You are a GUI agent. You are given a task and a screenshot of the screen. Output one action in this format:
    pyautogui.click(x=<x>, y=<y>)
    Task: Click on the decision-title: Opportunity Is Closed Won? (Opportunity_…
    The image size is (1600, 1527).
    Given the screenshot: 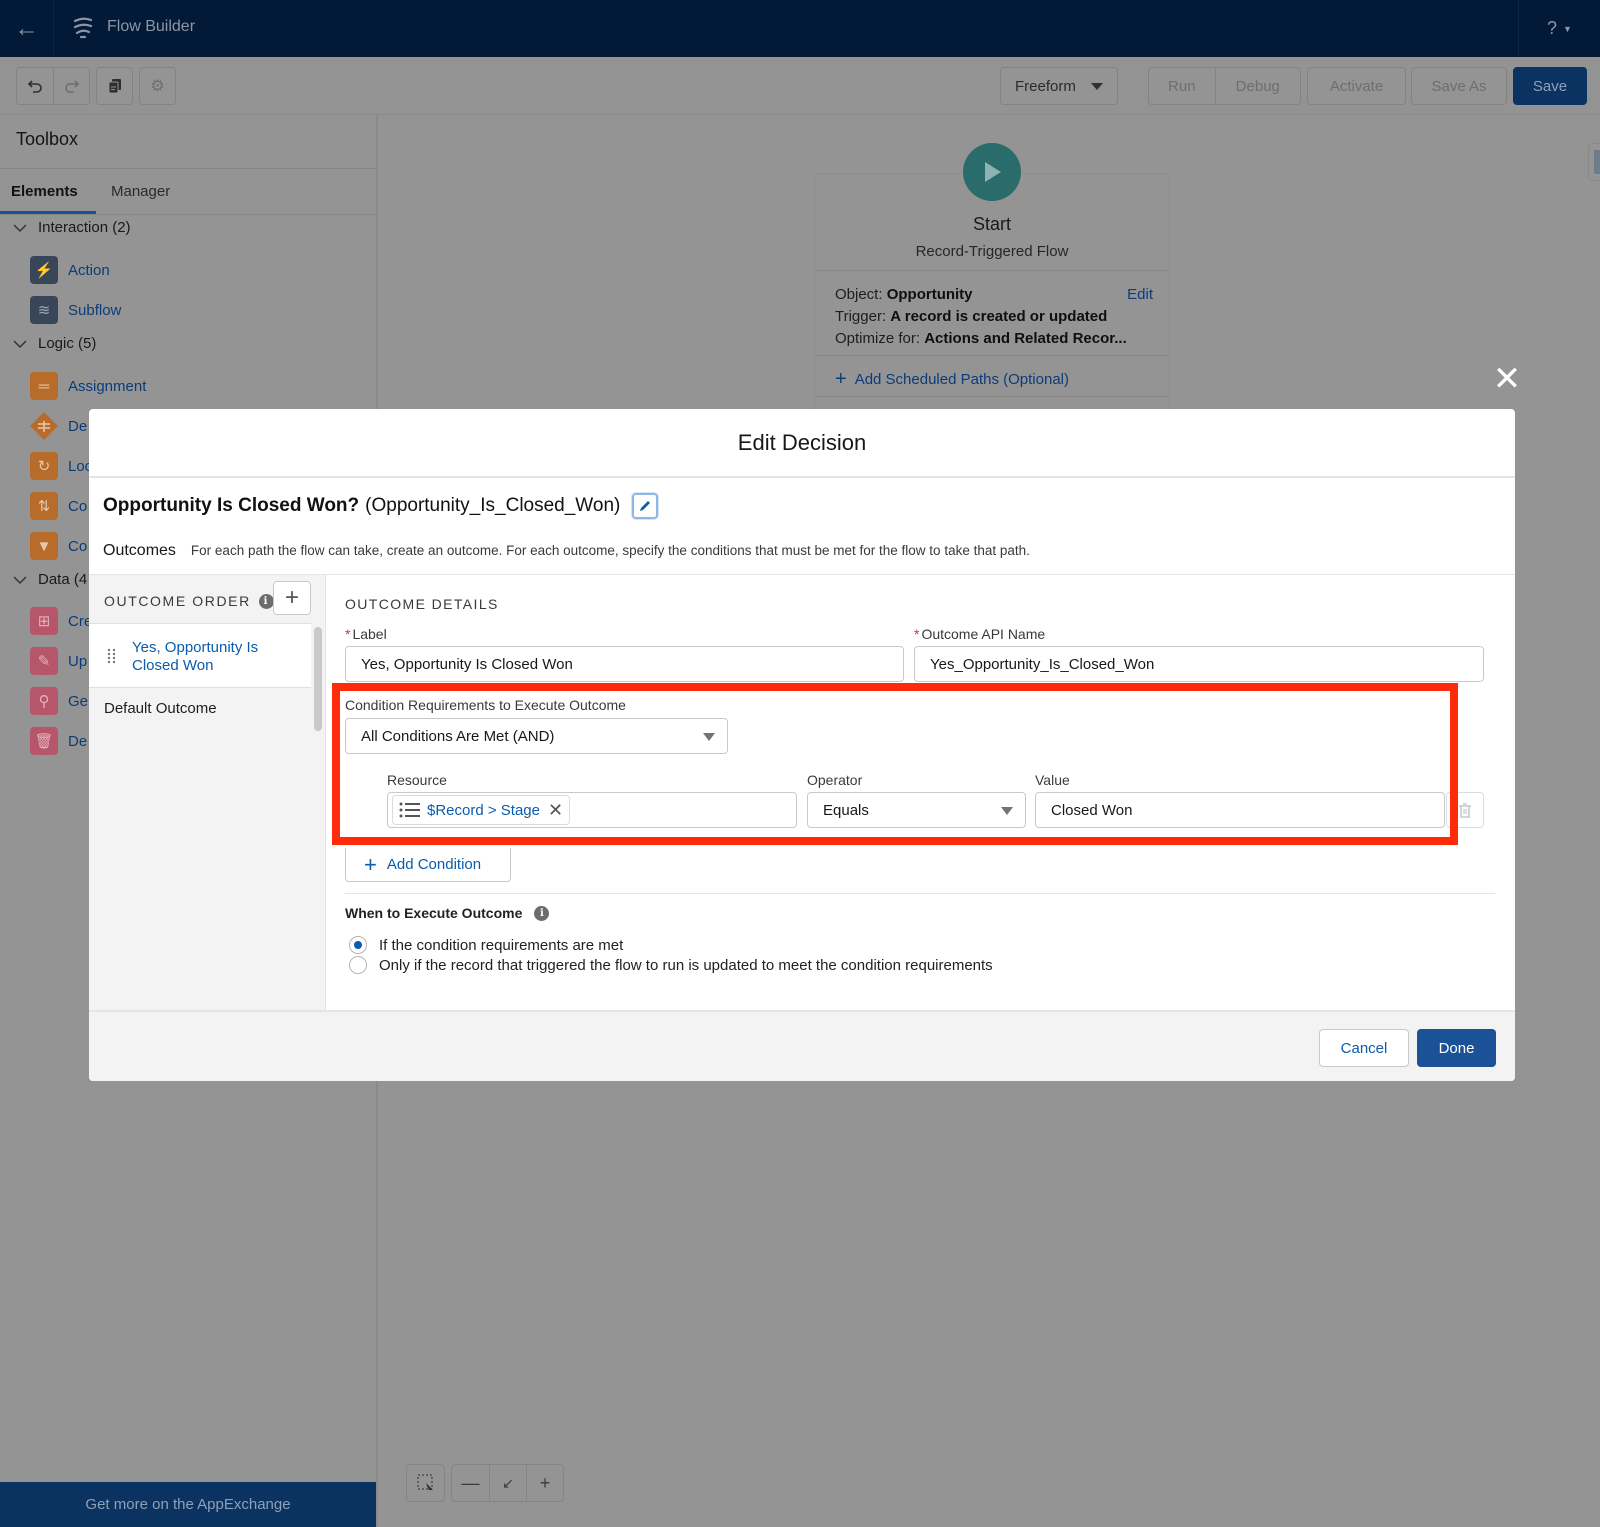 What is the action you would take?
    pyautogui.click(x=381, y=506)
    